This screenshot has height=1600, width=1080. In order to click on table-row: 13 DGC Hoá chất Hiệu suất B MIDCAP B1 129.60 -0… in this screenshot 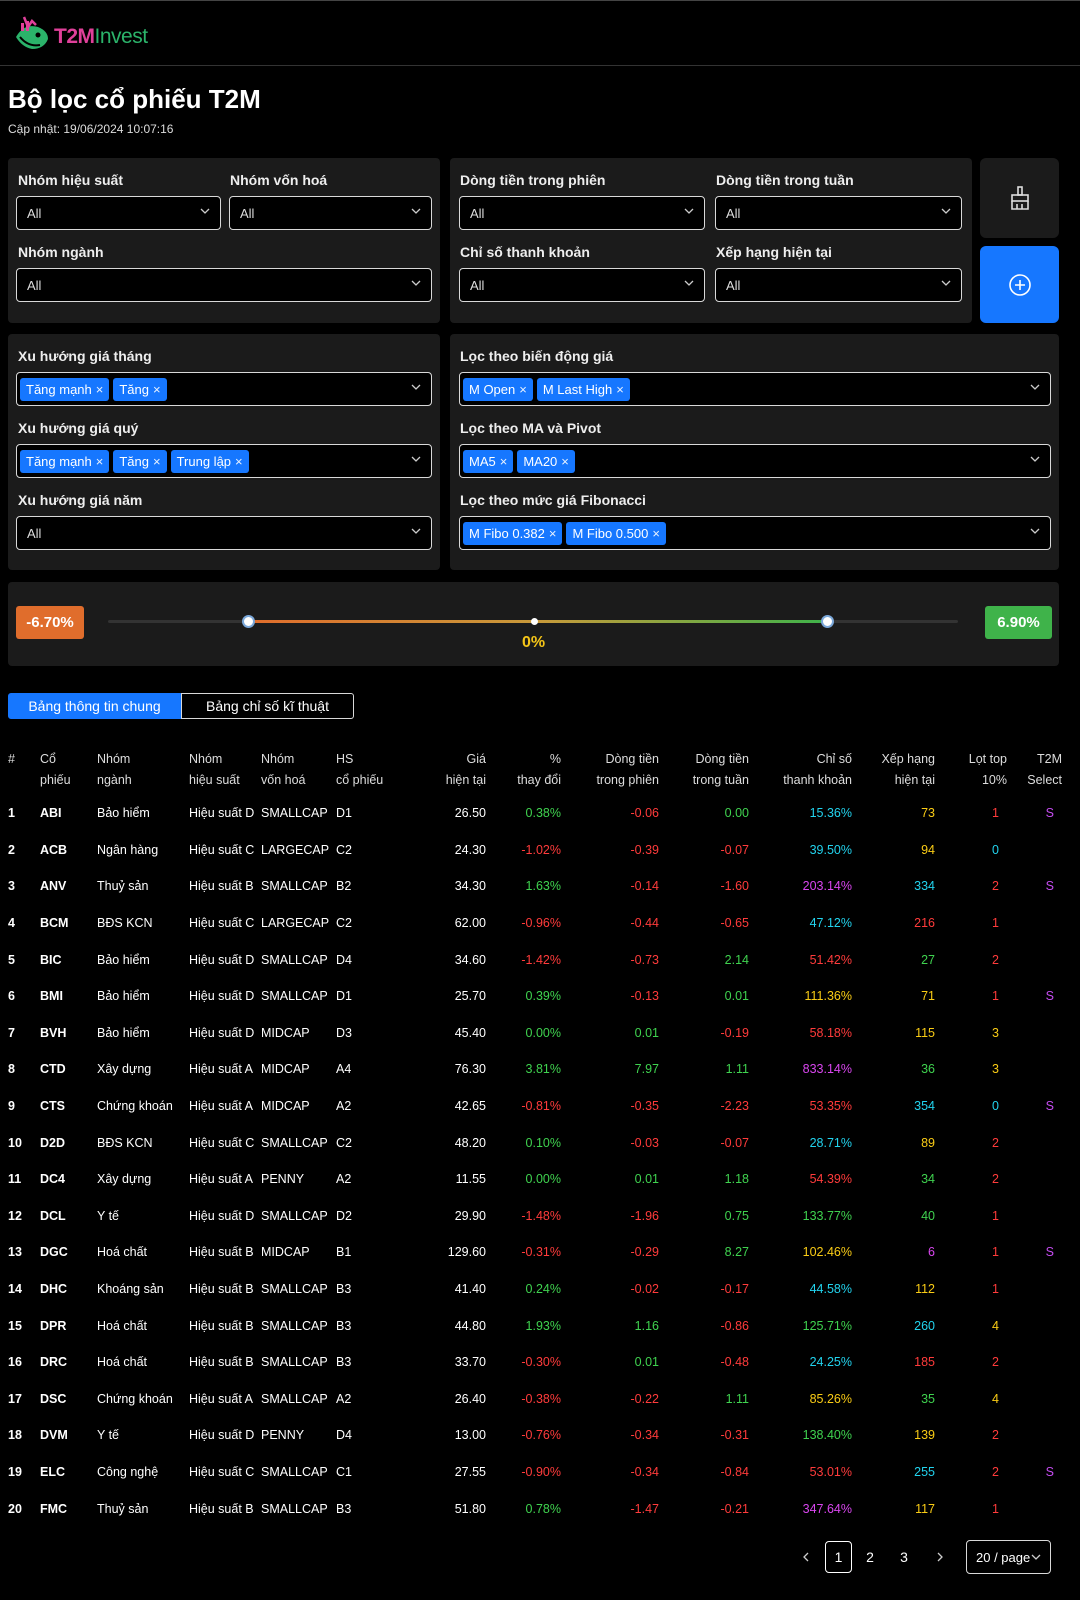, I will do `click(535, 1252)`.